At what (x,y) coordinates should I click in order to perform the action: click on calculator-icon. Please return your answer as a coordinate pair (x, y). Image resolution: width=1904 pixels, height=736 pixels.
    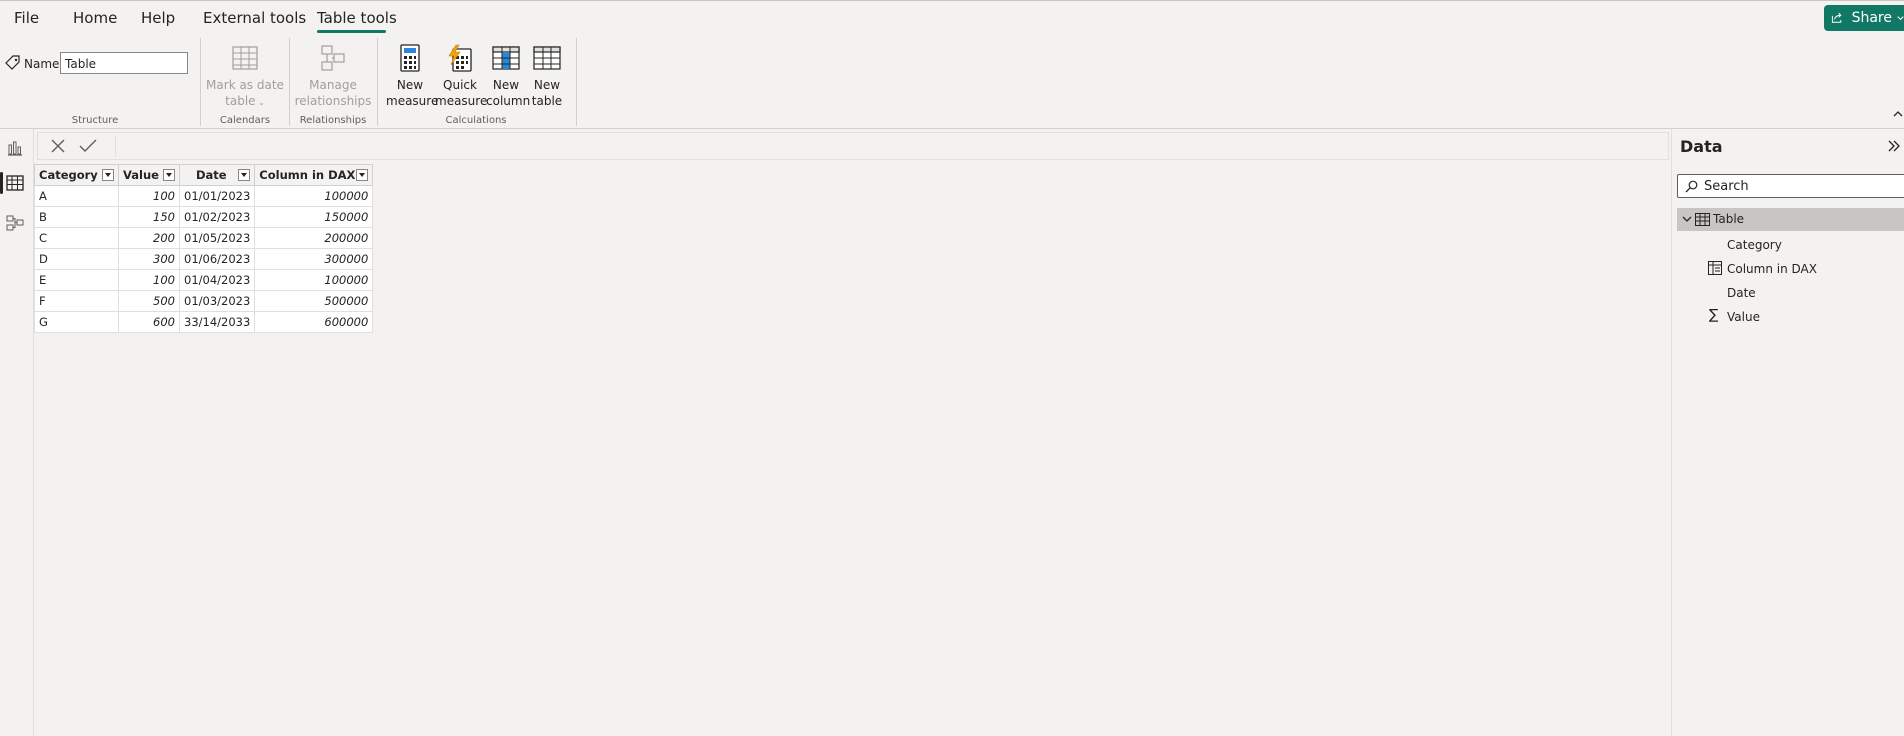
    Looking at the image, I should click on (410, 58).